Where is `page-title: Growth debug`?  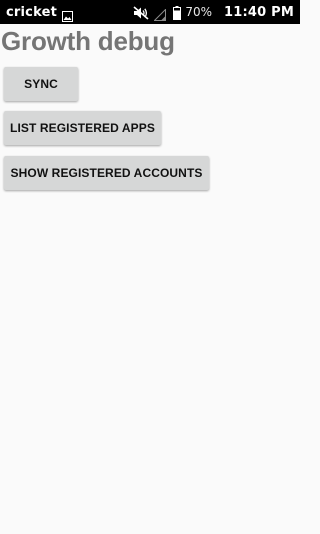 page-title: Growth debug is located at coordinates (88, 41).